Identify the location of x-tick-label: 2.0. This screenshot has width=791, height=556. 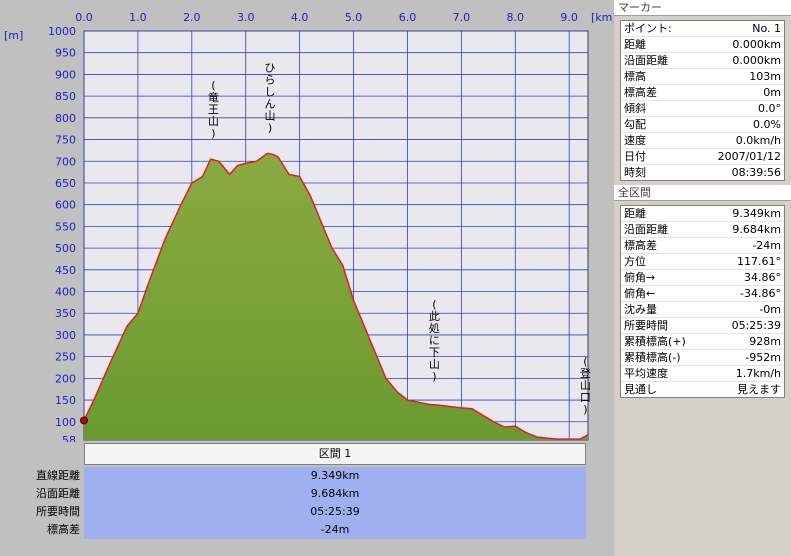
(192, 17).